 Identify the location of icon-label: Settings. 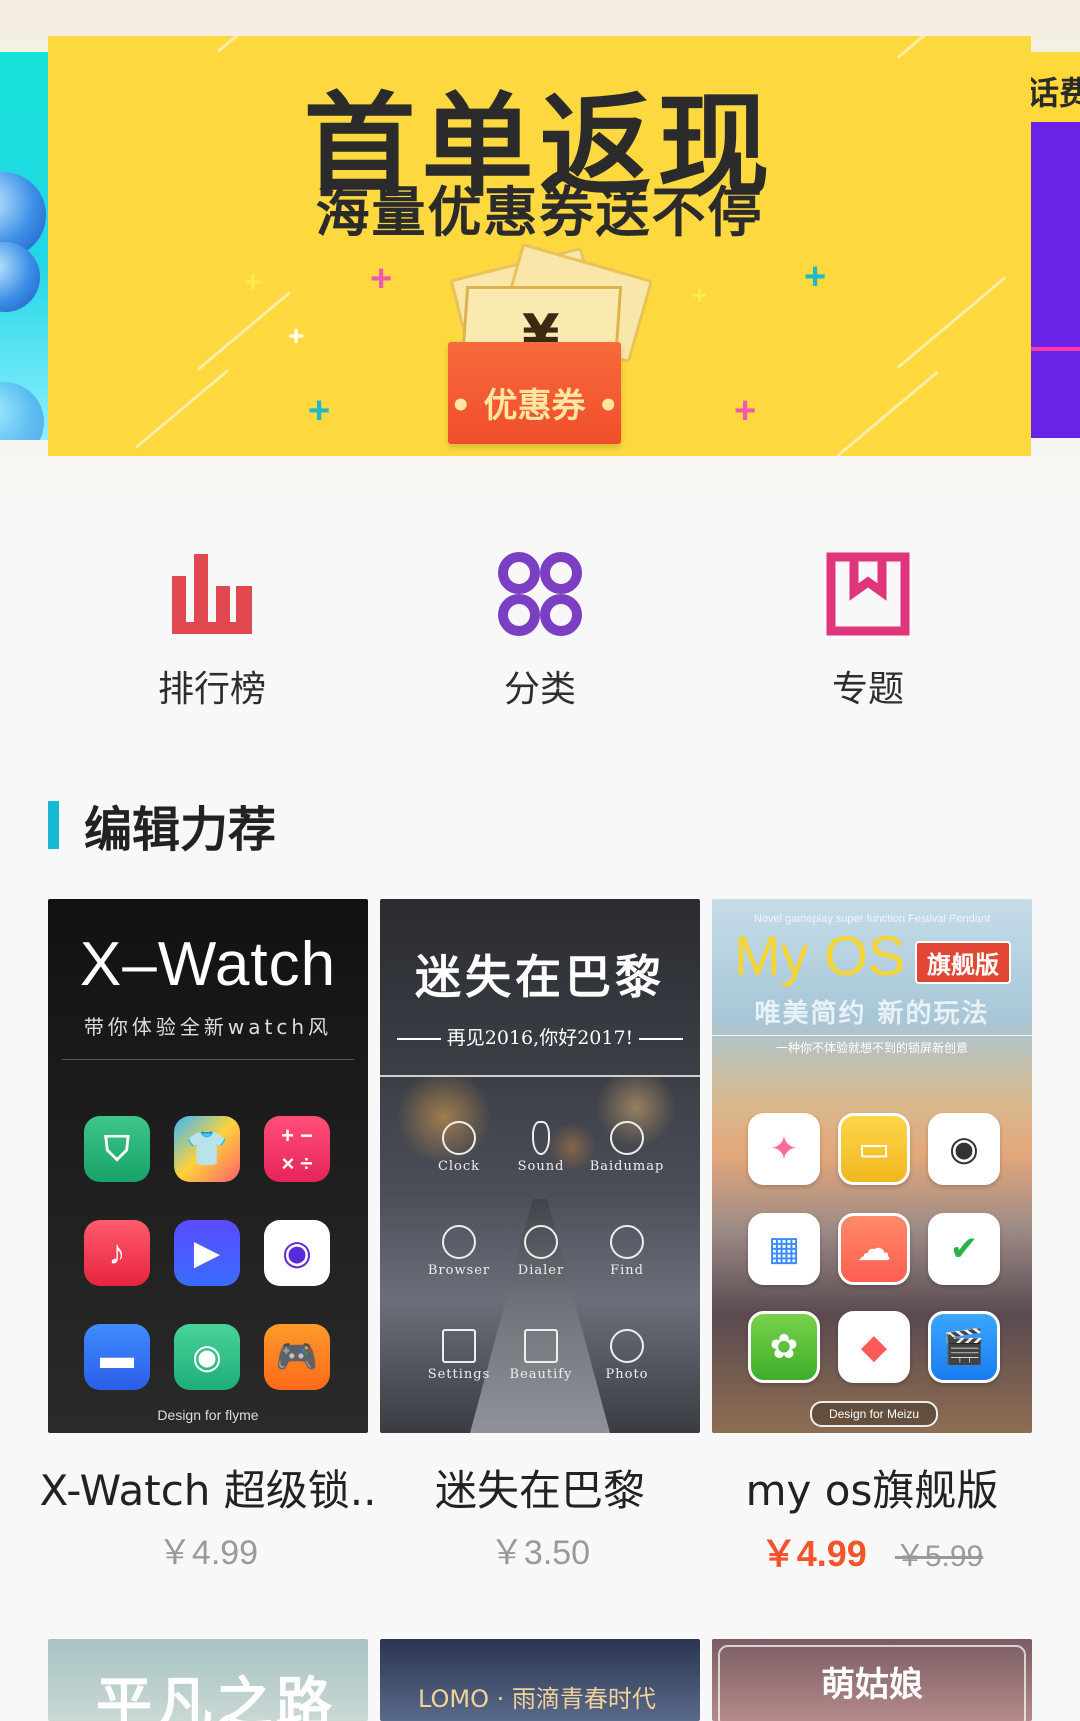
(459, 1374).